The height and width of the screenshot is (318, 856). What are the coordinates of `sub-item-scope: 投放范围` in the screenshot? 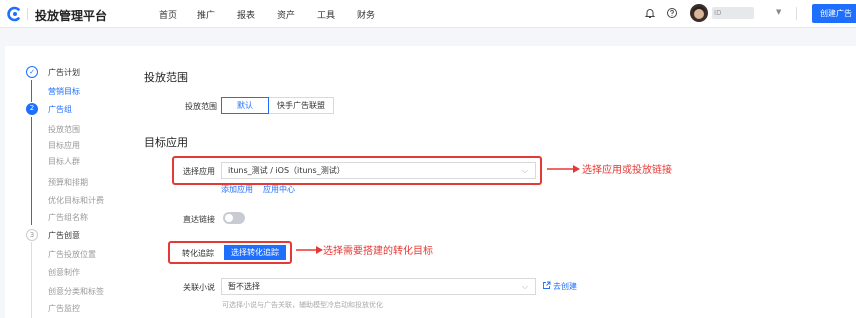 It's located at (64, 129).